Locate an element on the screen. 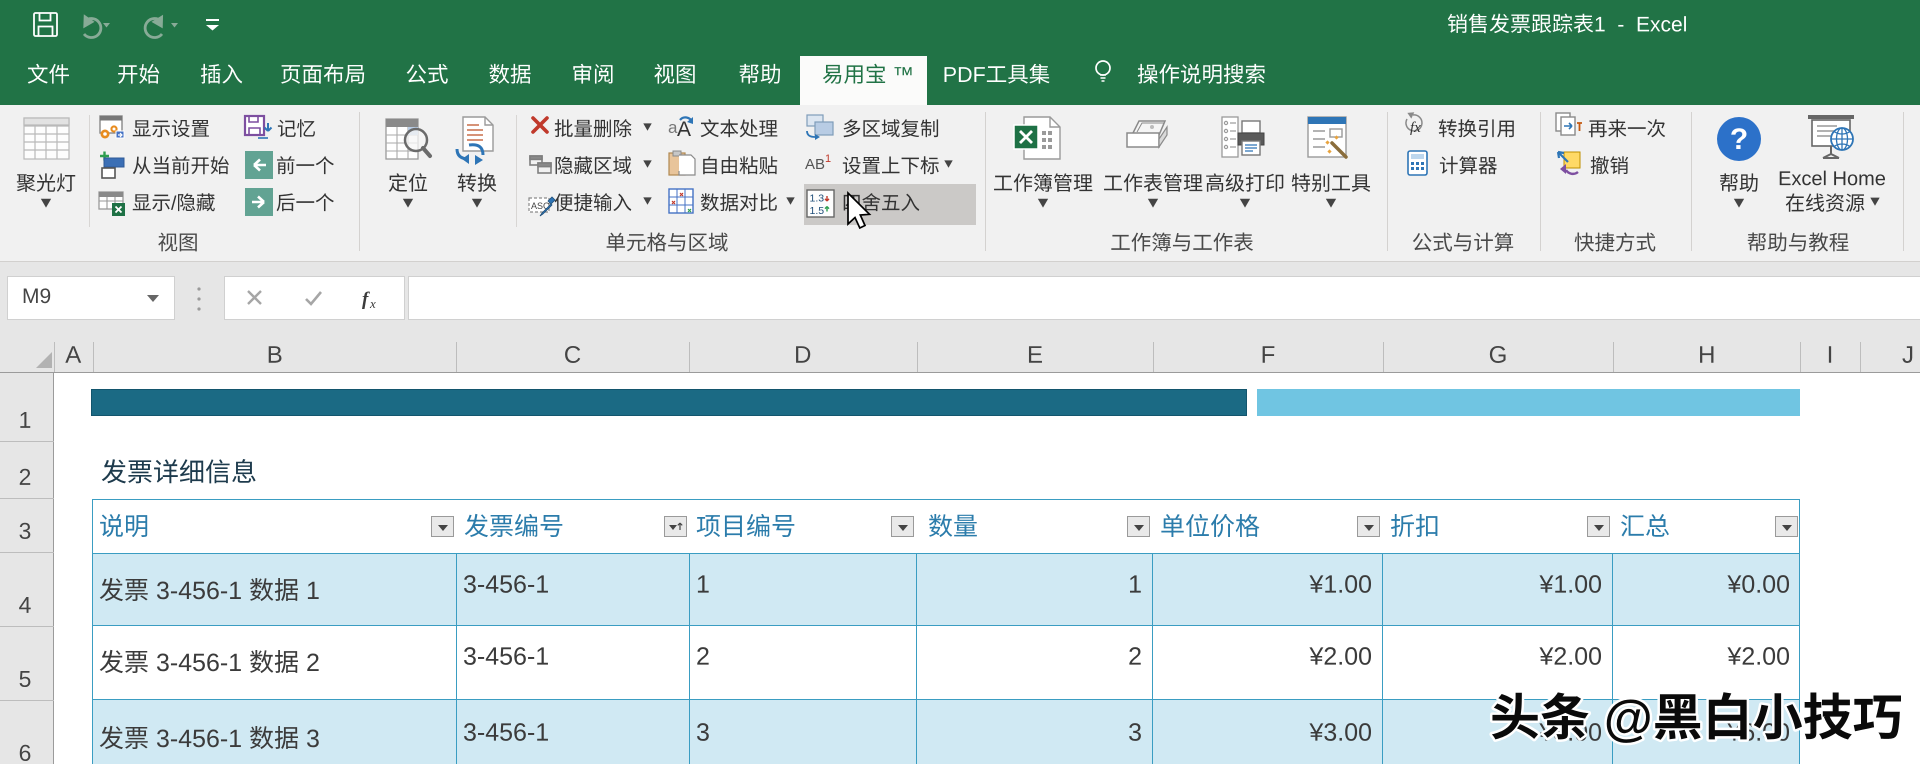 The width and height of the screenshot is (1920, 764). svg-text: 1.3 is located at coordinates (817, 199).